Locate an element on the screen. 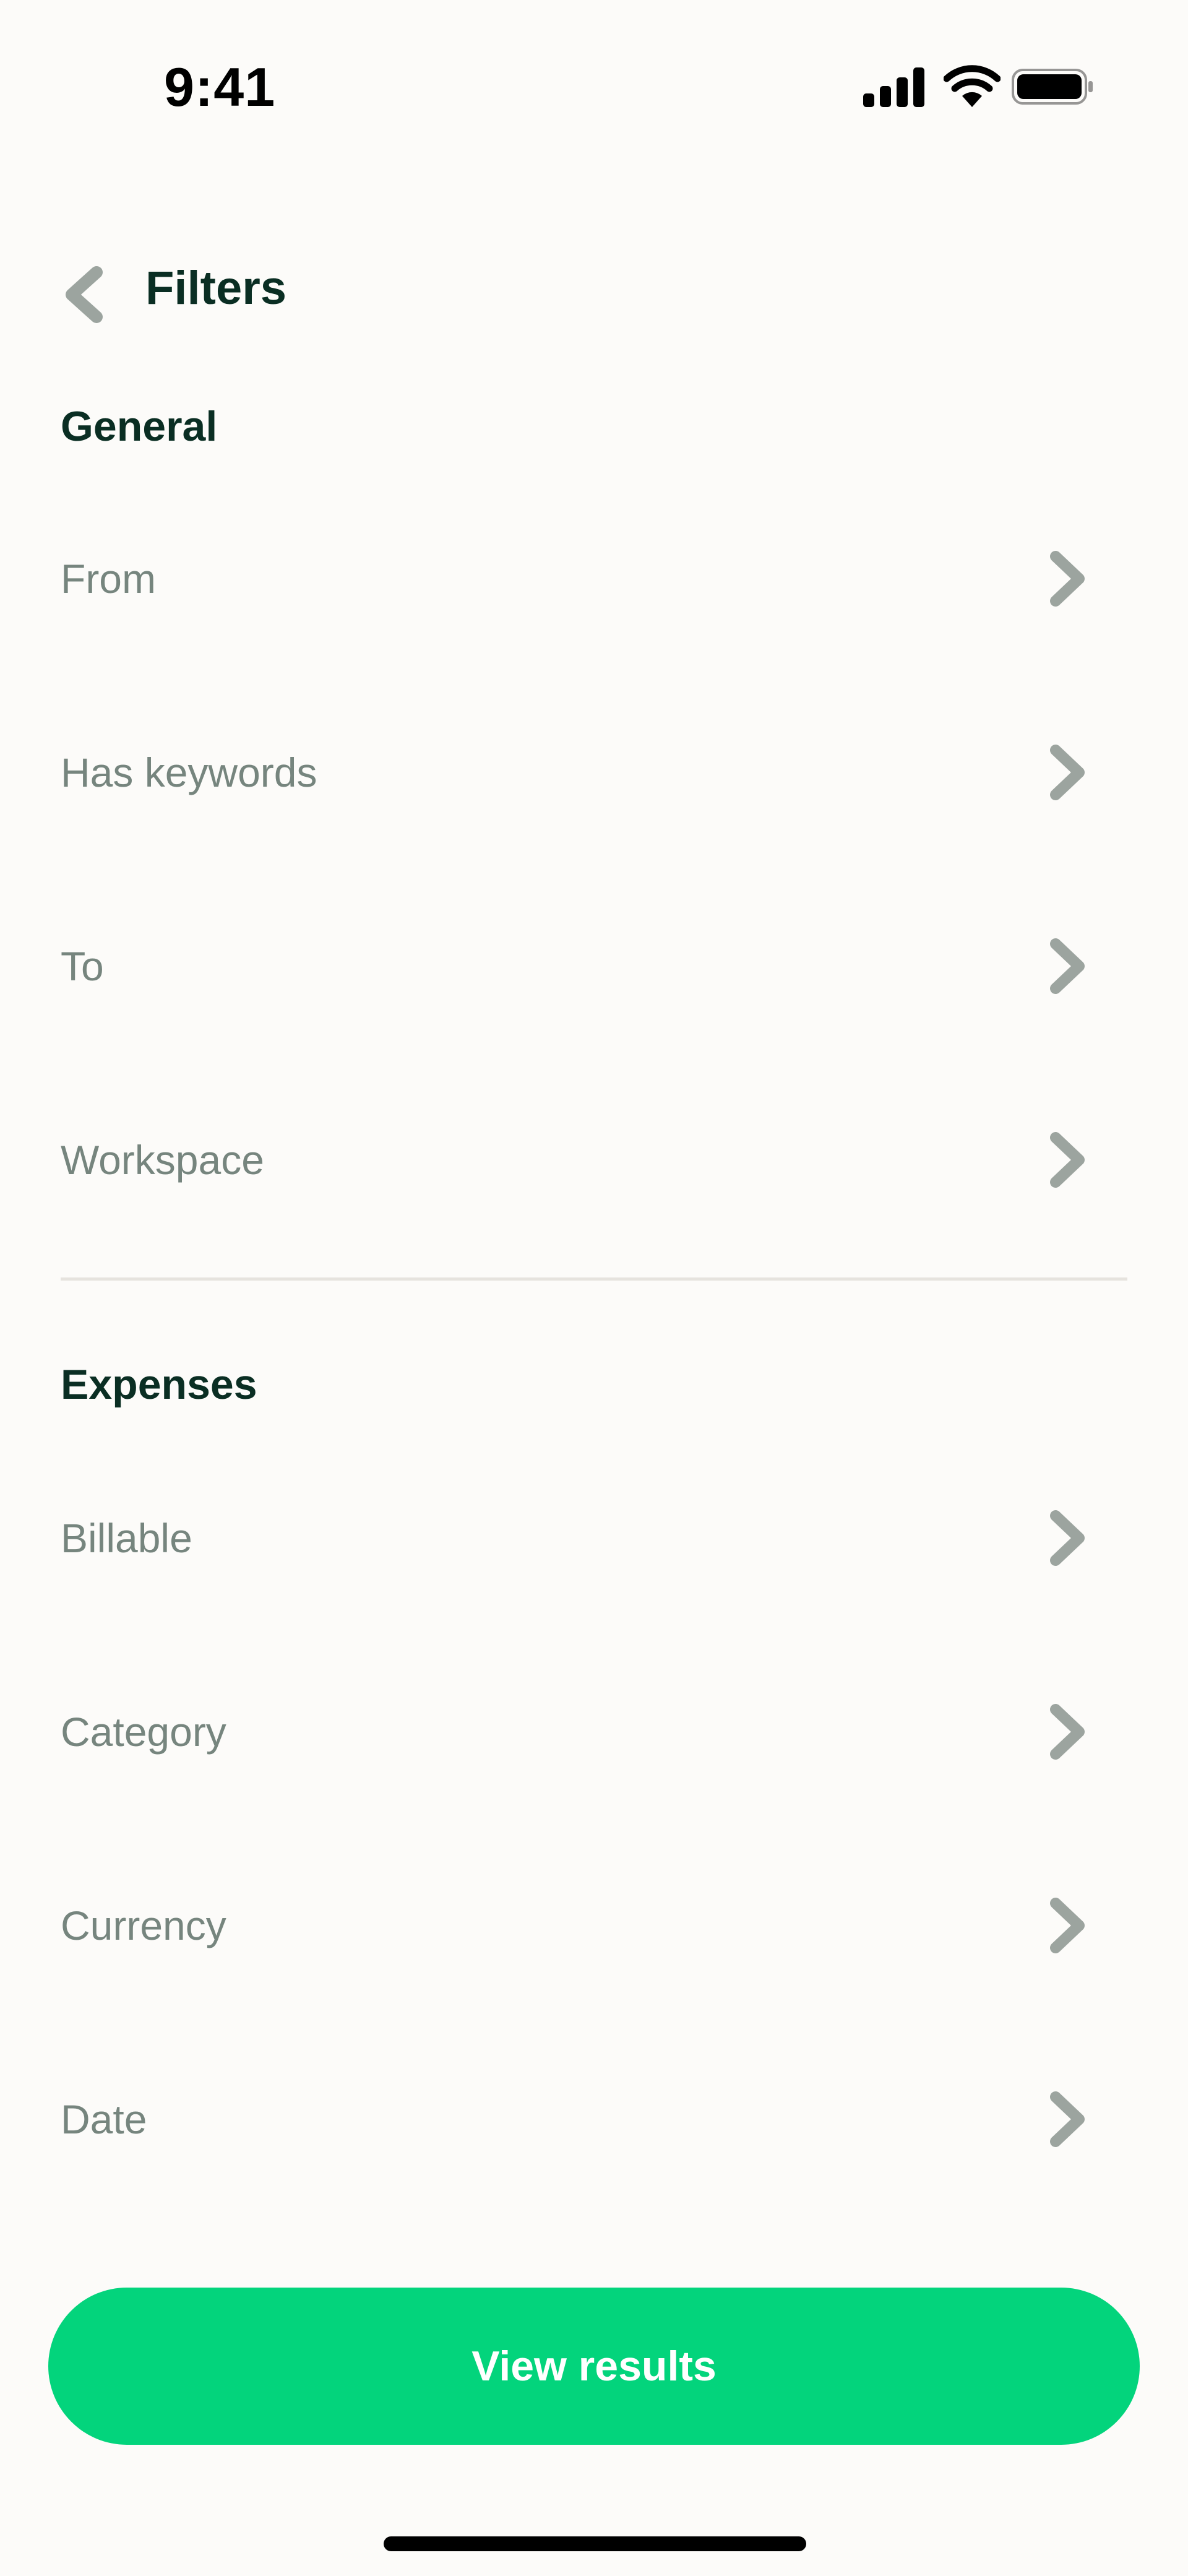  filter-label: To is located at coordinates (83, 966).